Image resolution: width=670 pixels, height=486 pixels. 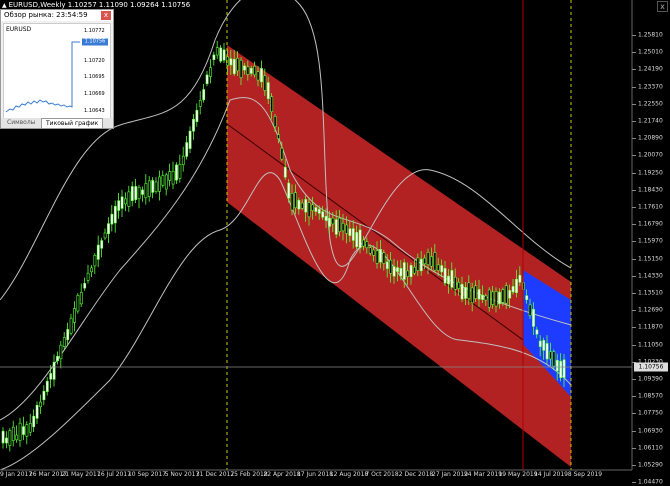 What do you see at coordinates (650, 104) in the screenshot?
I see `price-label: 1.22550` at bounding box center [650, 104].